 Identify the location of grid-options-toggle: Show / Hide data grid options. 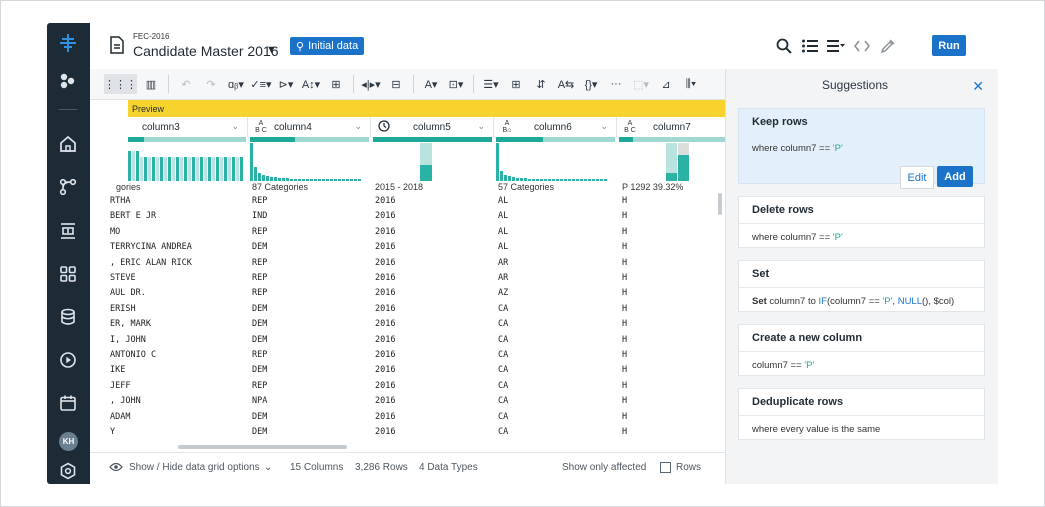
(194, 467).